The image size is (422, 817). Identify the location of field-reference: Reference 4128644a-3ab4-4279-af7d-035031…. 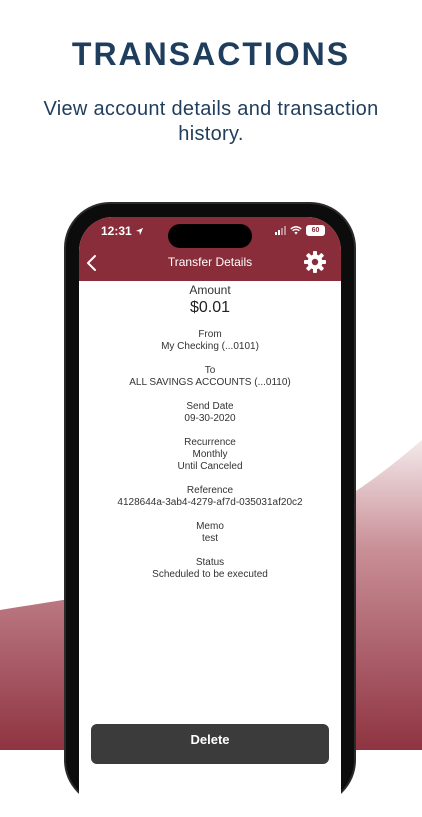
(210, 497).